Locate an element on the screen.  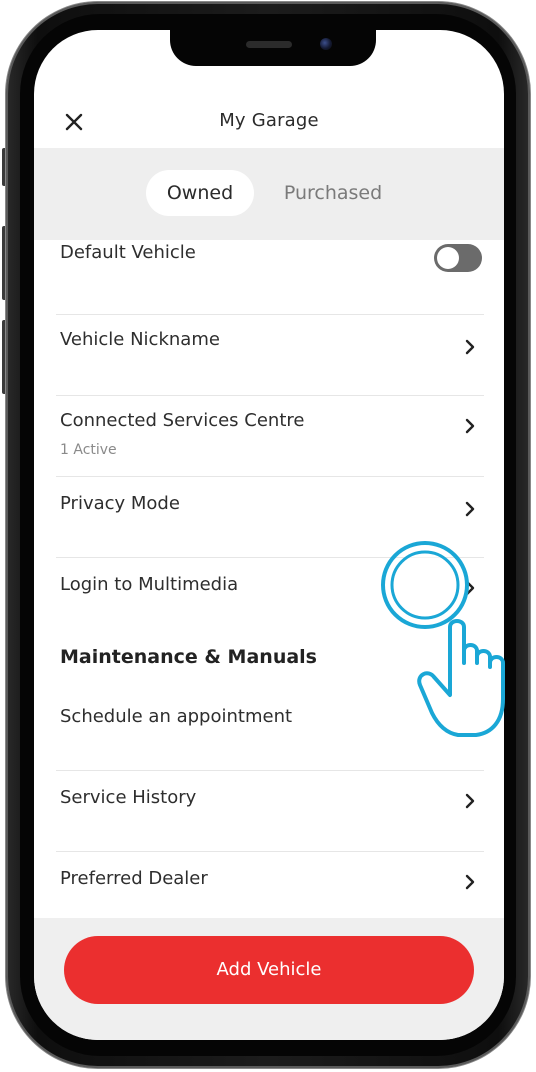
toggle-knob is located at coordinates (448, 258).